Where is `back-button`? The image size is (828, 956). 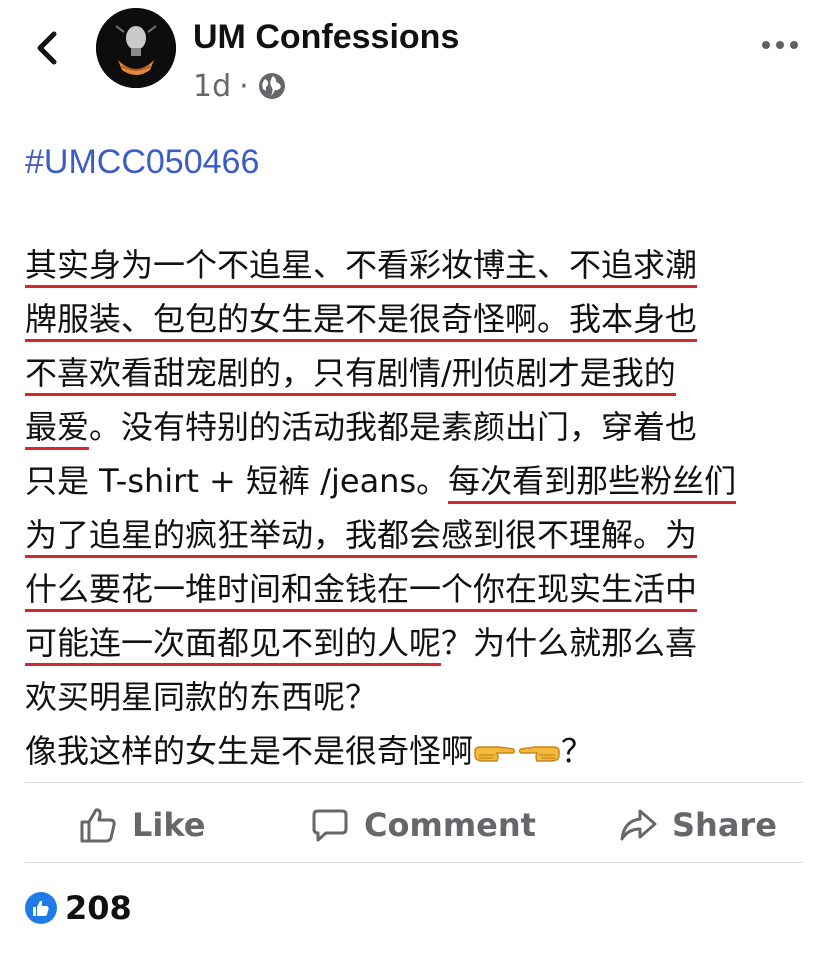 back-button is located at coordinates (50, 48).